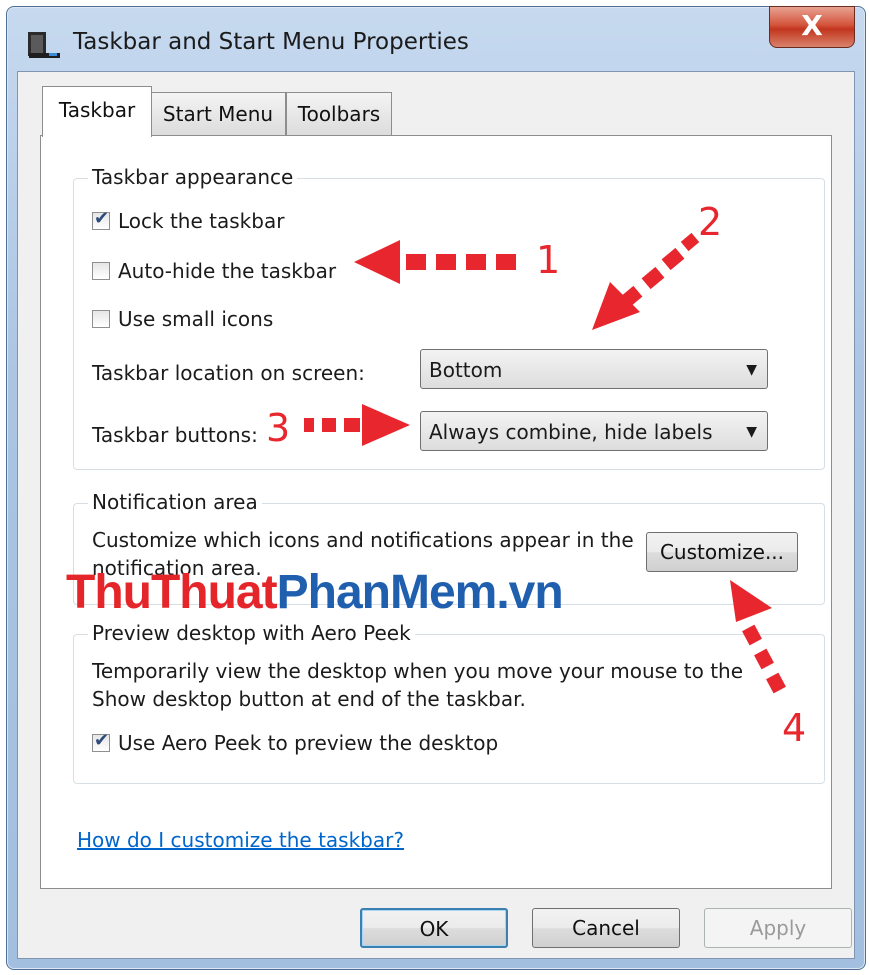 The width and height of the screenshot is (870, 975). I want to click on annotation-number-2: 2, so click(710, 222).